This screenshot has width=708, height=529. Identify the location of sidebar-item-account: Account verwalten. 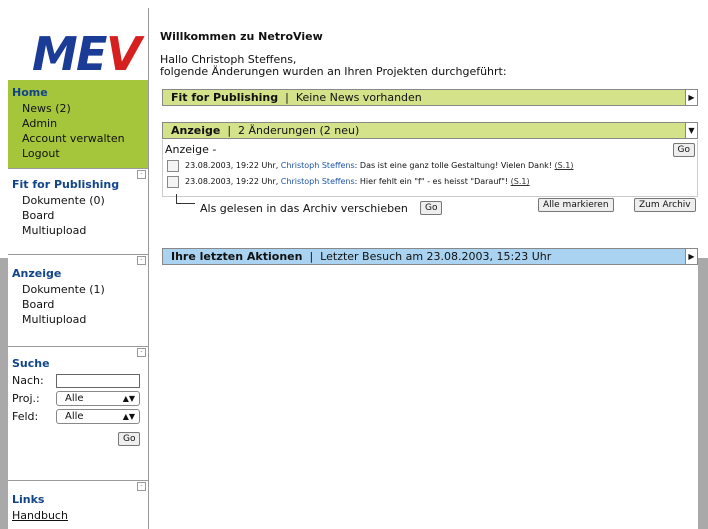
(73, 139).